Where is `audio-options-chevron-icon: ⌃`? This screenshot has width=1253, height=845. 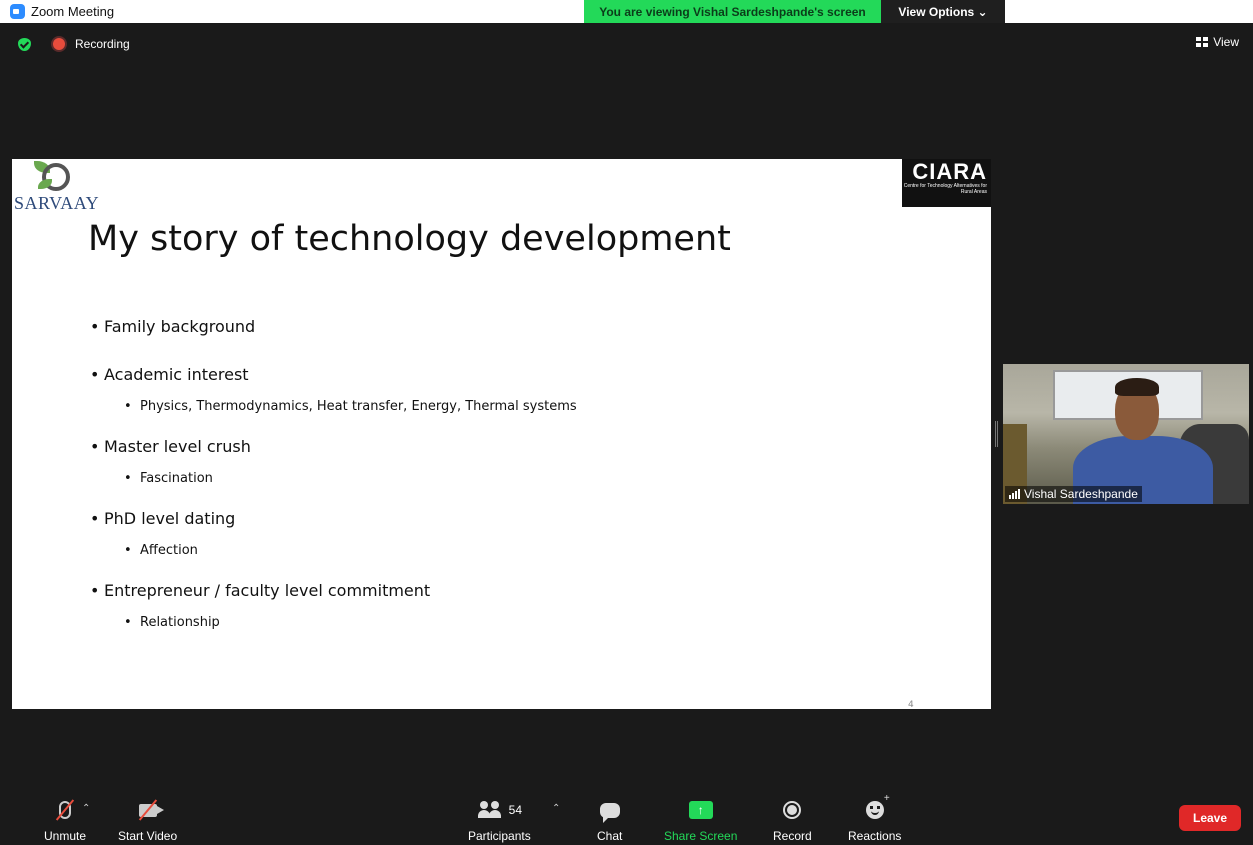 audio-options-chevron-icon: ⌃ is located at coordinates (86, 808).